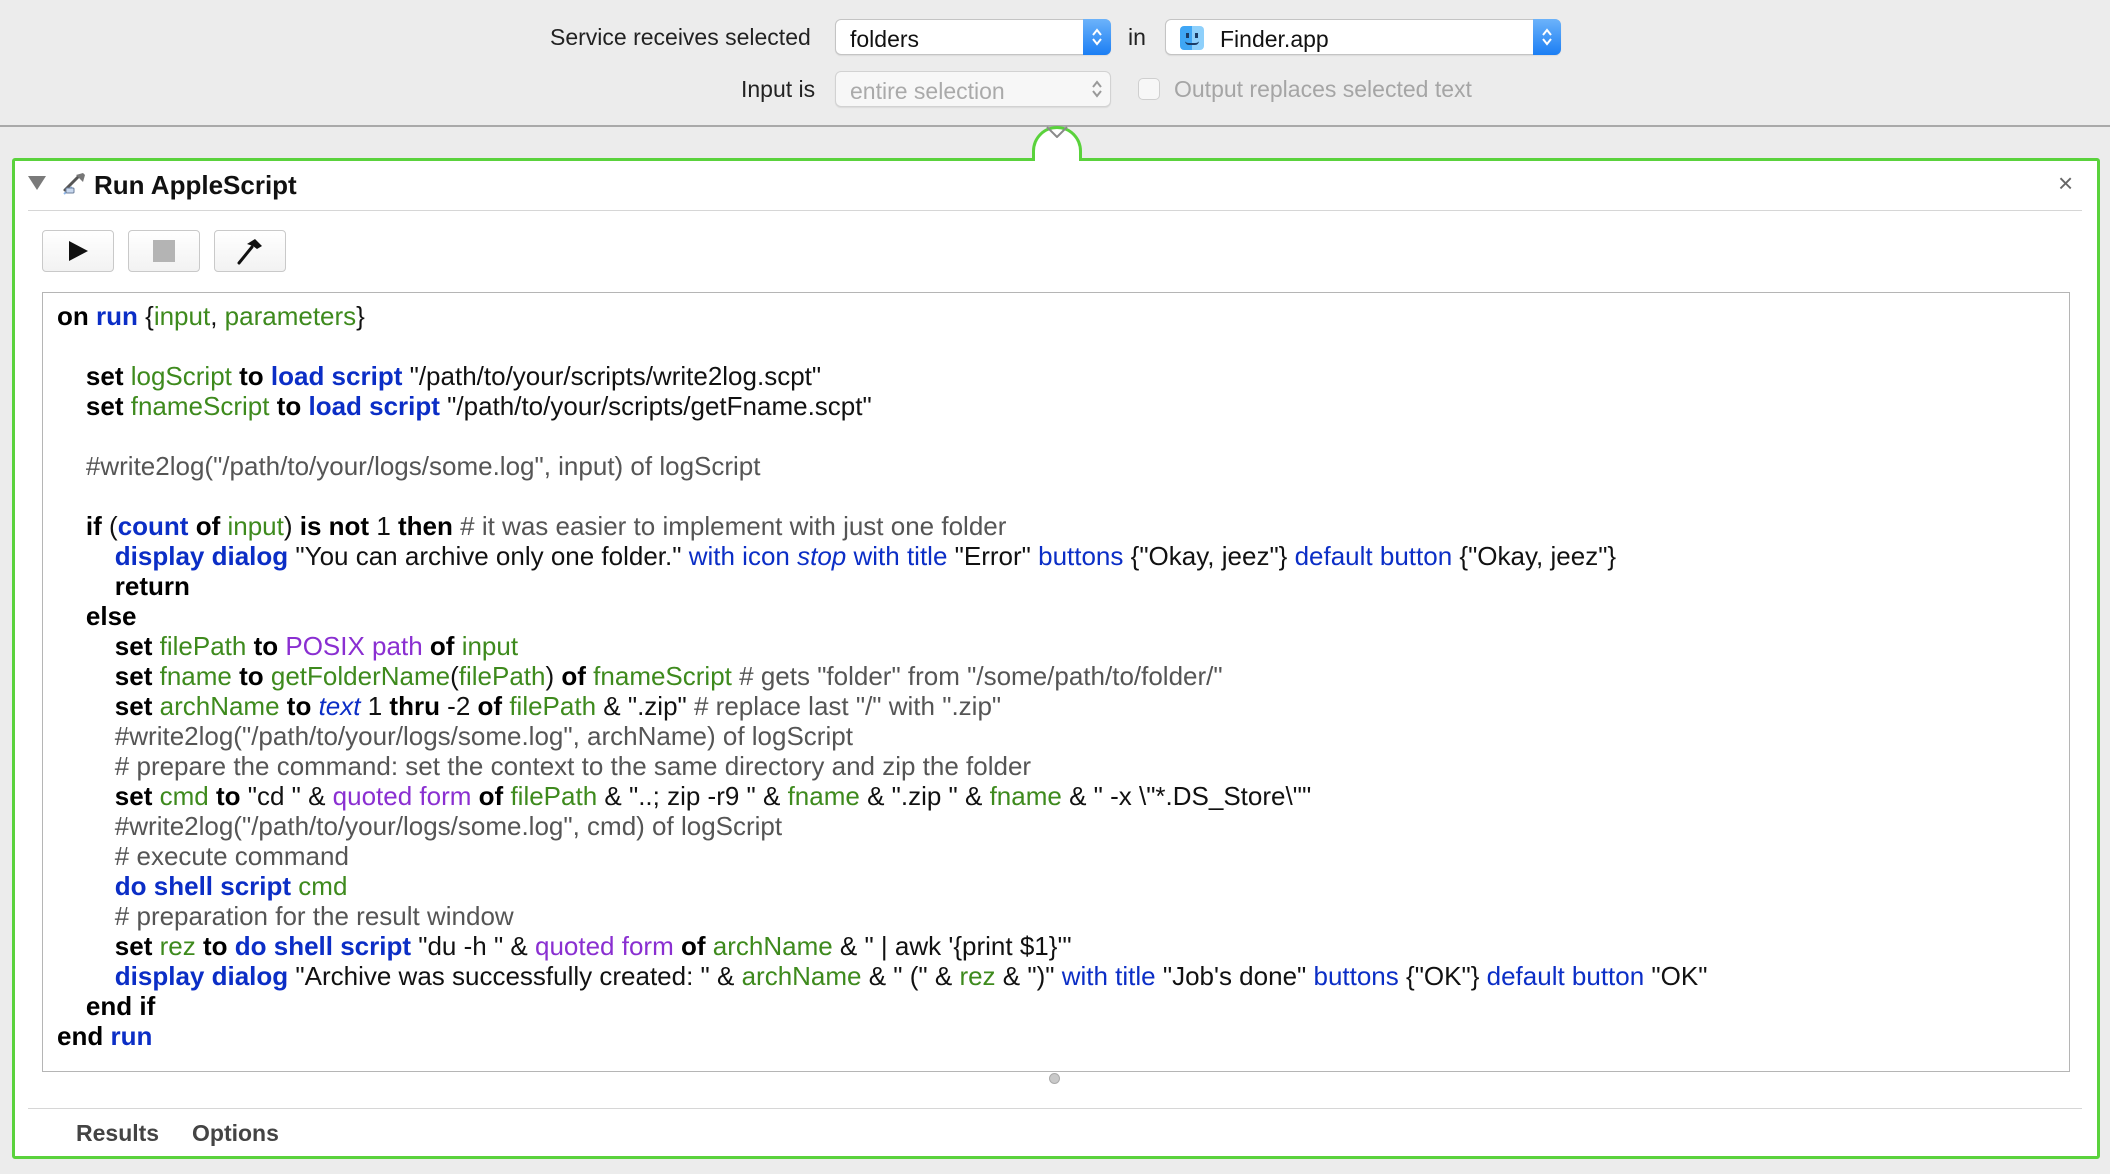 This screenshot has width=2110, height=1174. I want to click on code-token: & ")", so click(1028, 976).